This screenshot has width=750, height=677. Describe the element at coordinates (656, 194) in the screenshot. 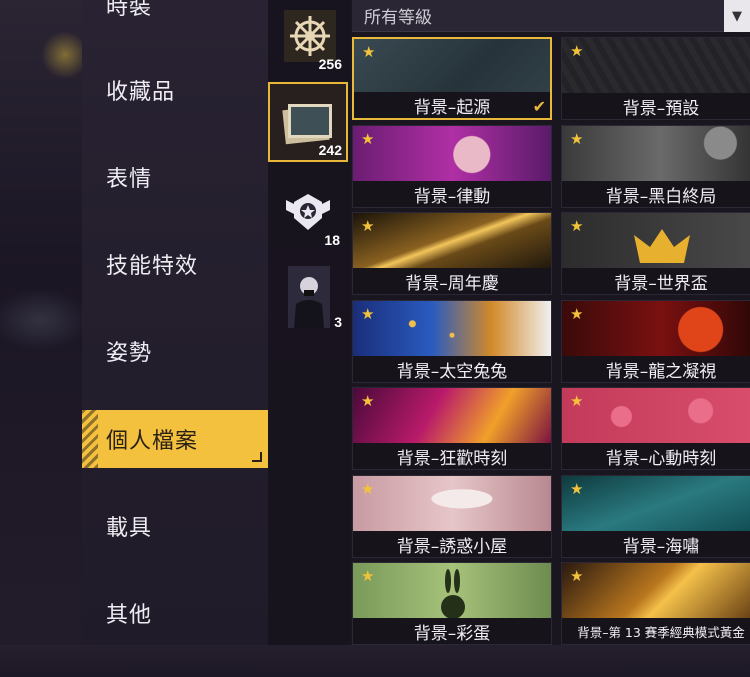

I see `tile-label: 背景–黑白終局` at that location.